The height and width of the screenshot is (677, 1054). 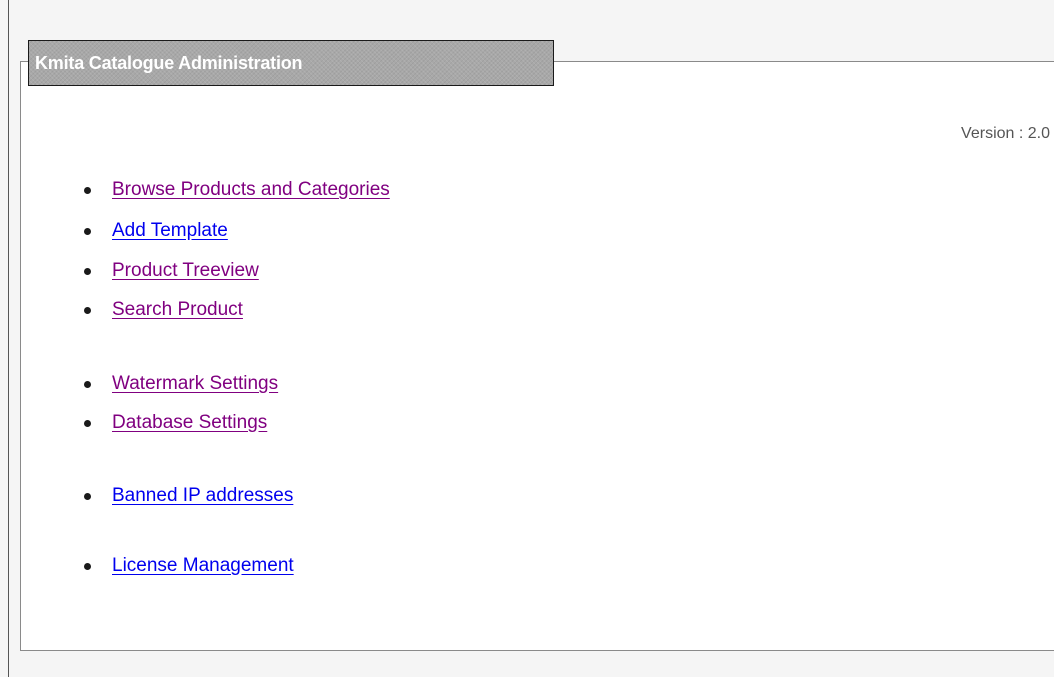 I want to click on add-template-link: Add Template, so click(x=170, y=231).